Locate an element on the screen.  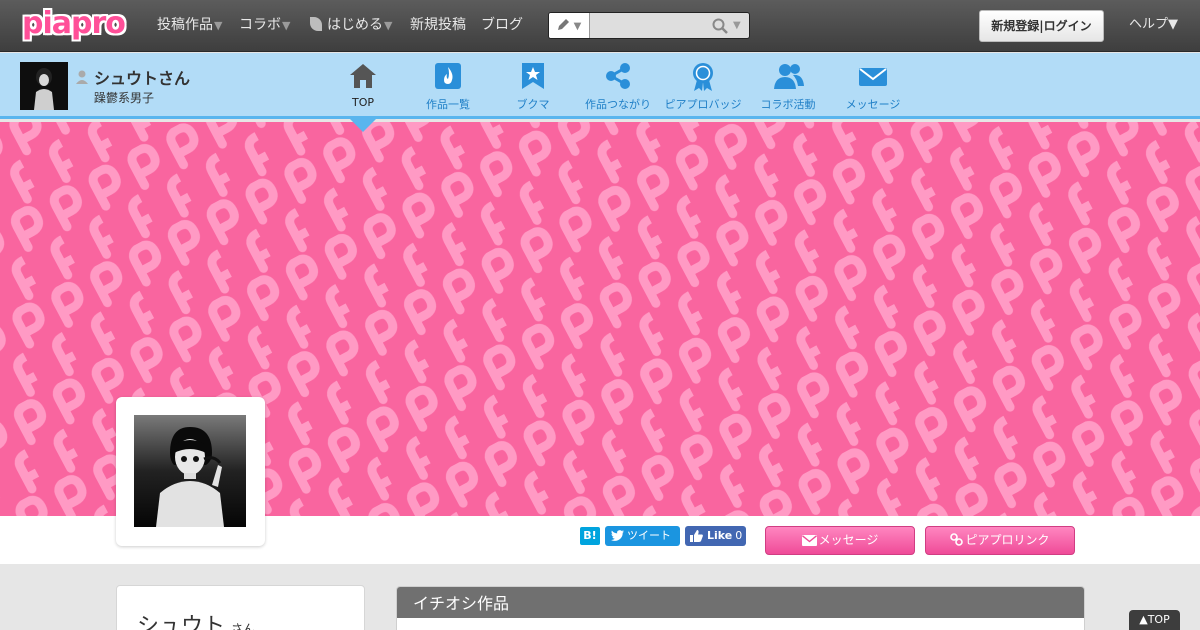
profile-summary-card: シュウト さん is located at coordinates (240, 607).